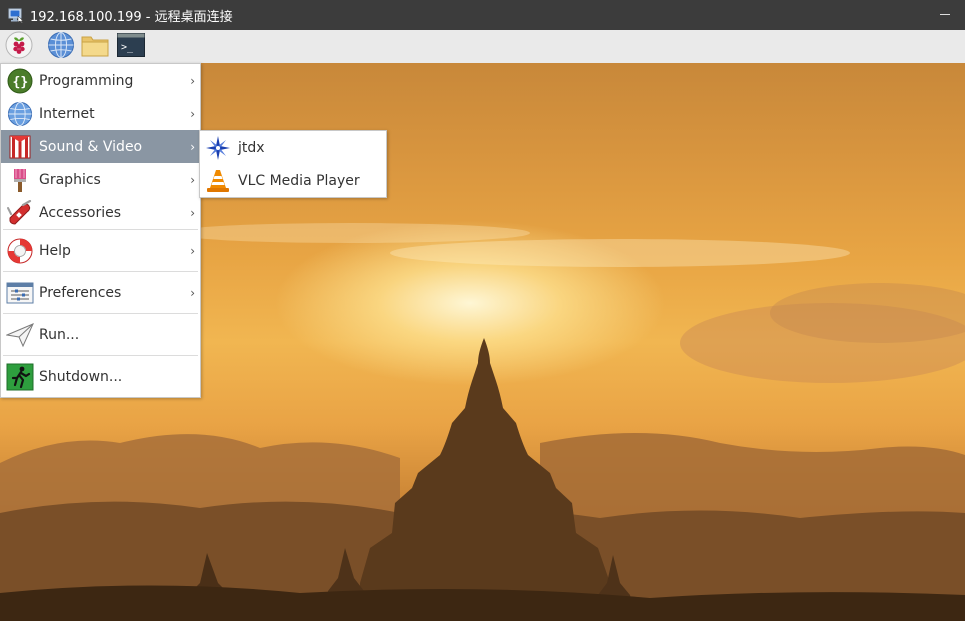 The height and width of the screenshot is (621, 965). I want to click on raspberry-icon, so click(19, 47).